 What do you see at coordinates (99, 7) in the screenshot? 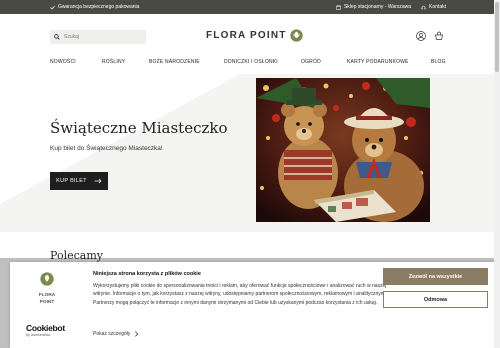
I see `guarantee-text: Gwarancja bezpiecznego pakowania` at bounding box center [99, 7].